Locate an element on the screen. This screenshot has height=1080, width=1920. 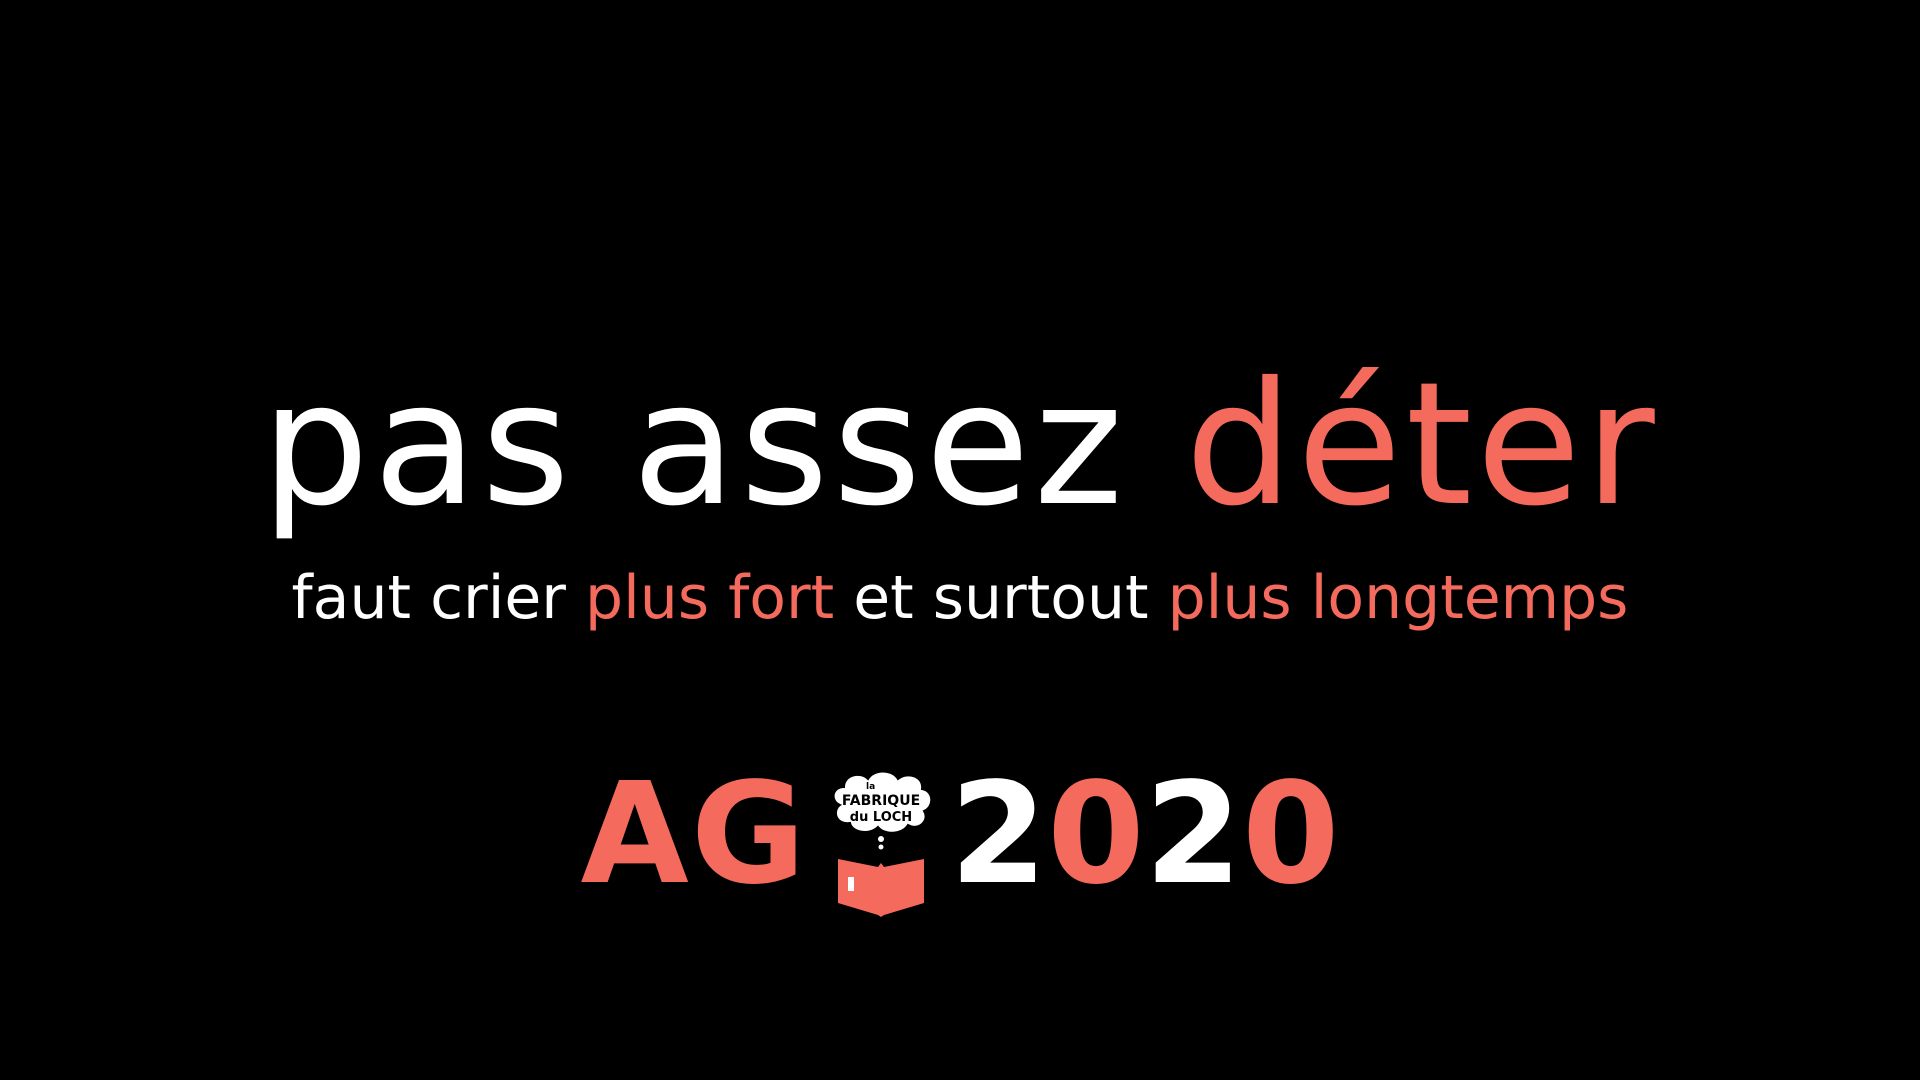
subline-text-2: et surtout is located at coordinates (1001, 598).